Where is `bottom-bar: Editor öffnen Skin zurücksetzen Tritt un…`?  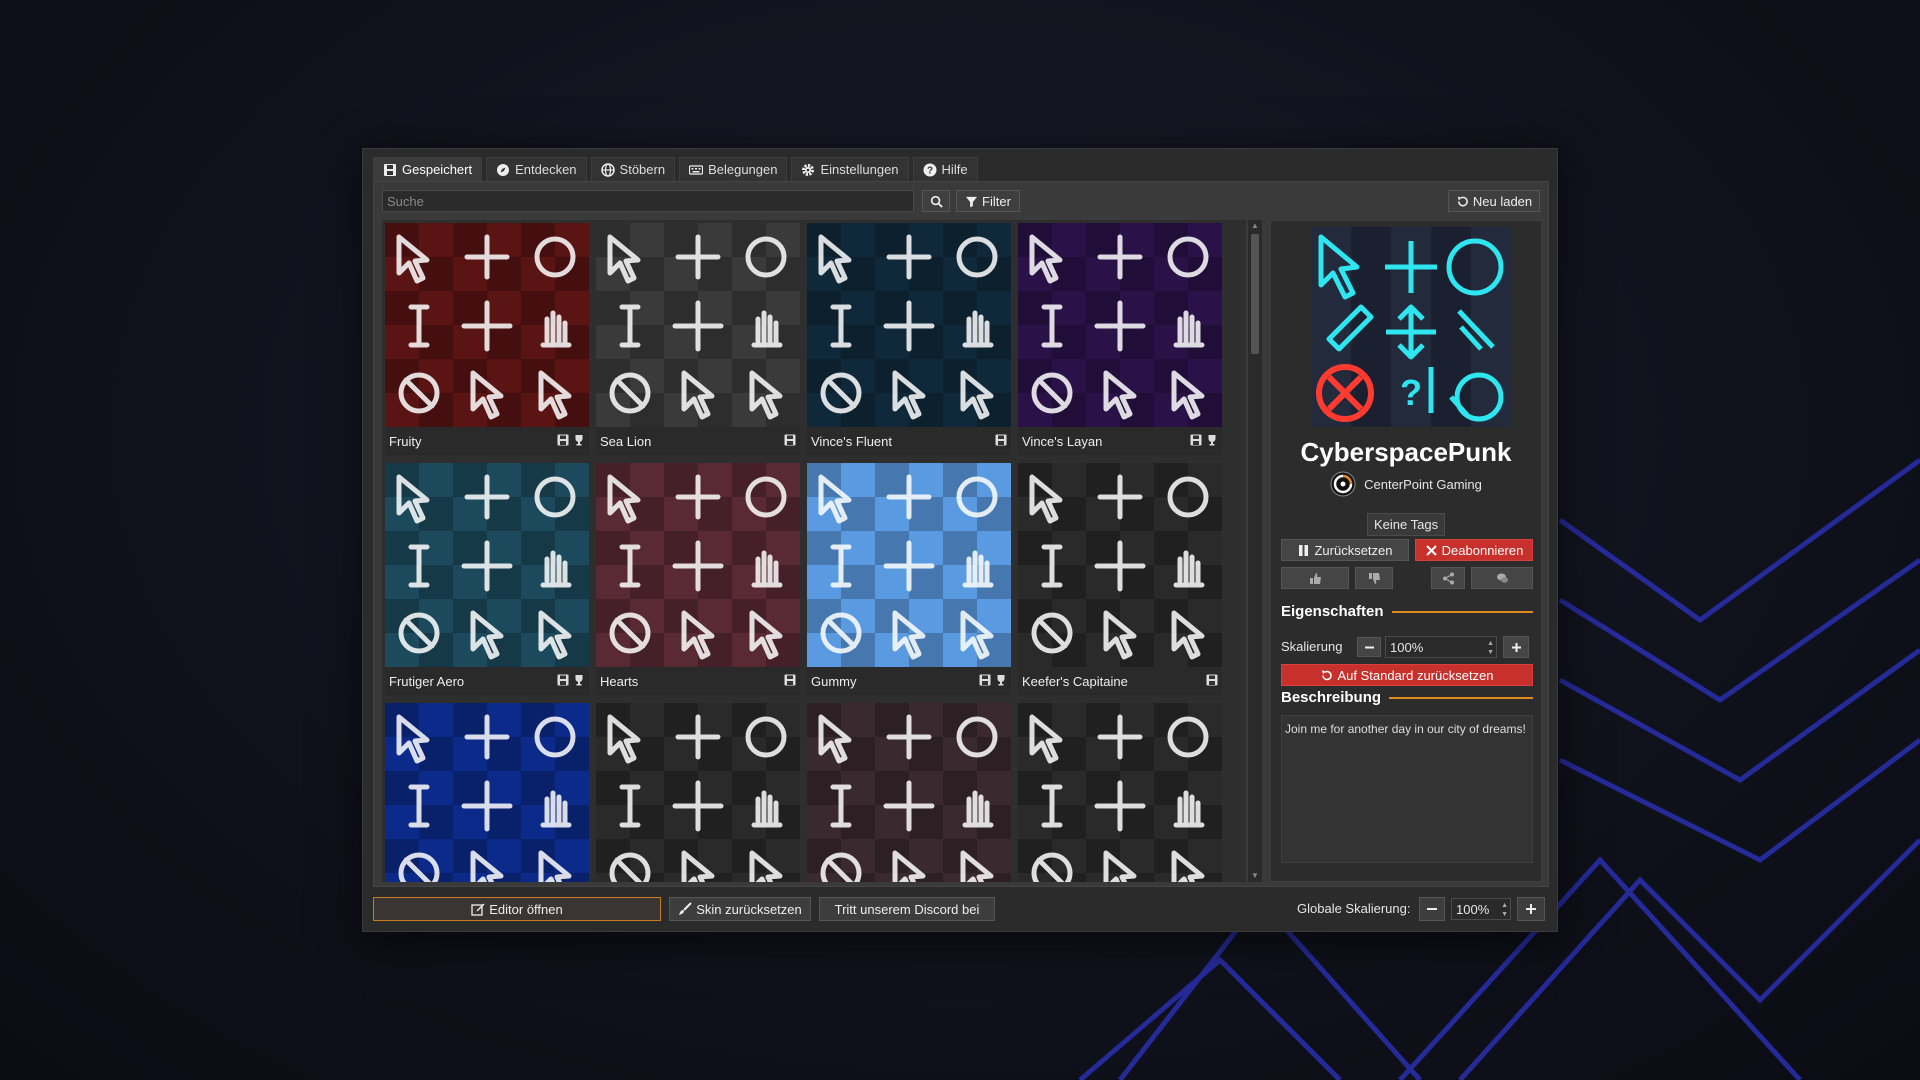 bottom-bar: Editor öffnen Skin zurücksetzen Tritt un… is located at coordinates (960, 909).